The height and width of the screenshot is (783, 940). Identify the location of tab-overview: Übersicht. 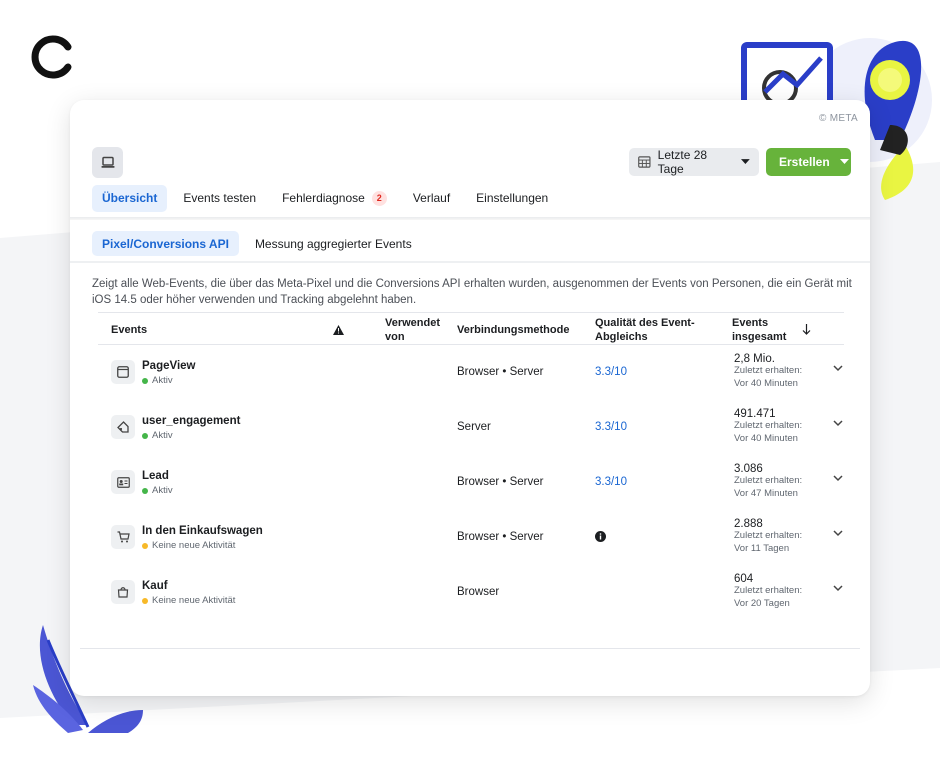
(130, 198).